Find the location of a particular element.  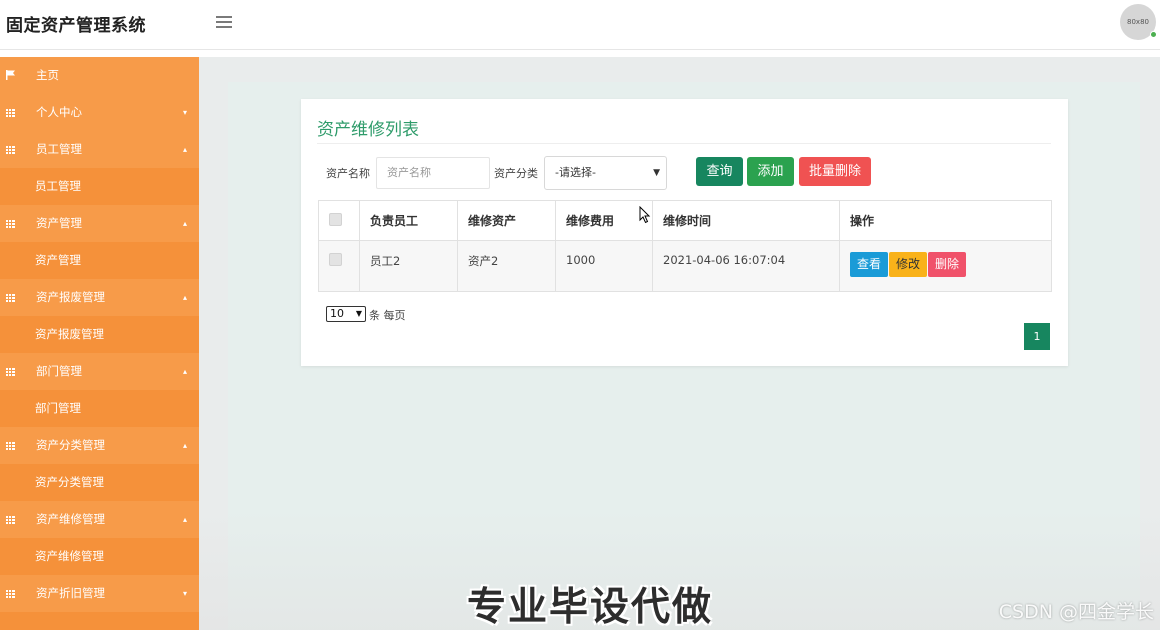

row-select-cell is located at coordinates (339, 266).